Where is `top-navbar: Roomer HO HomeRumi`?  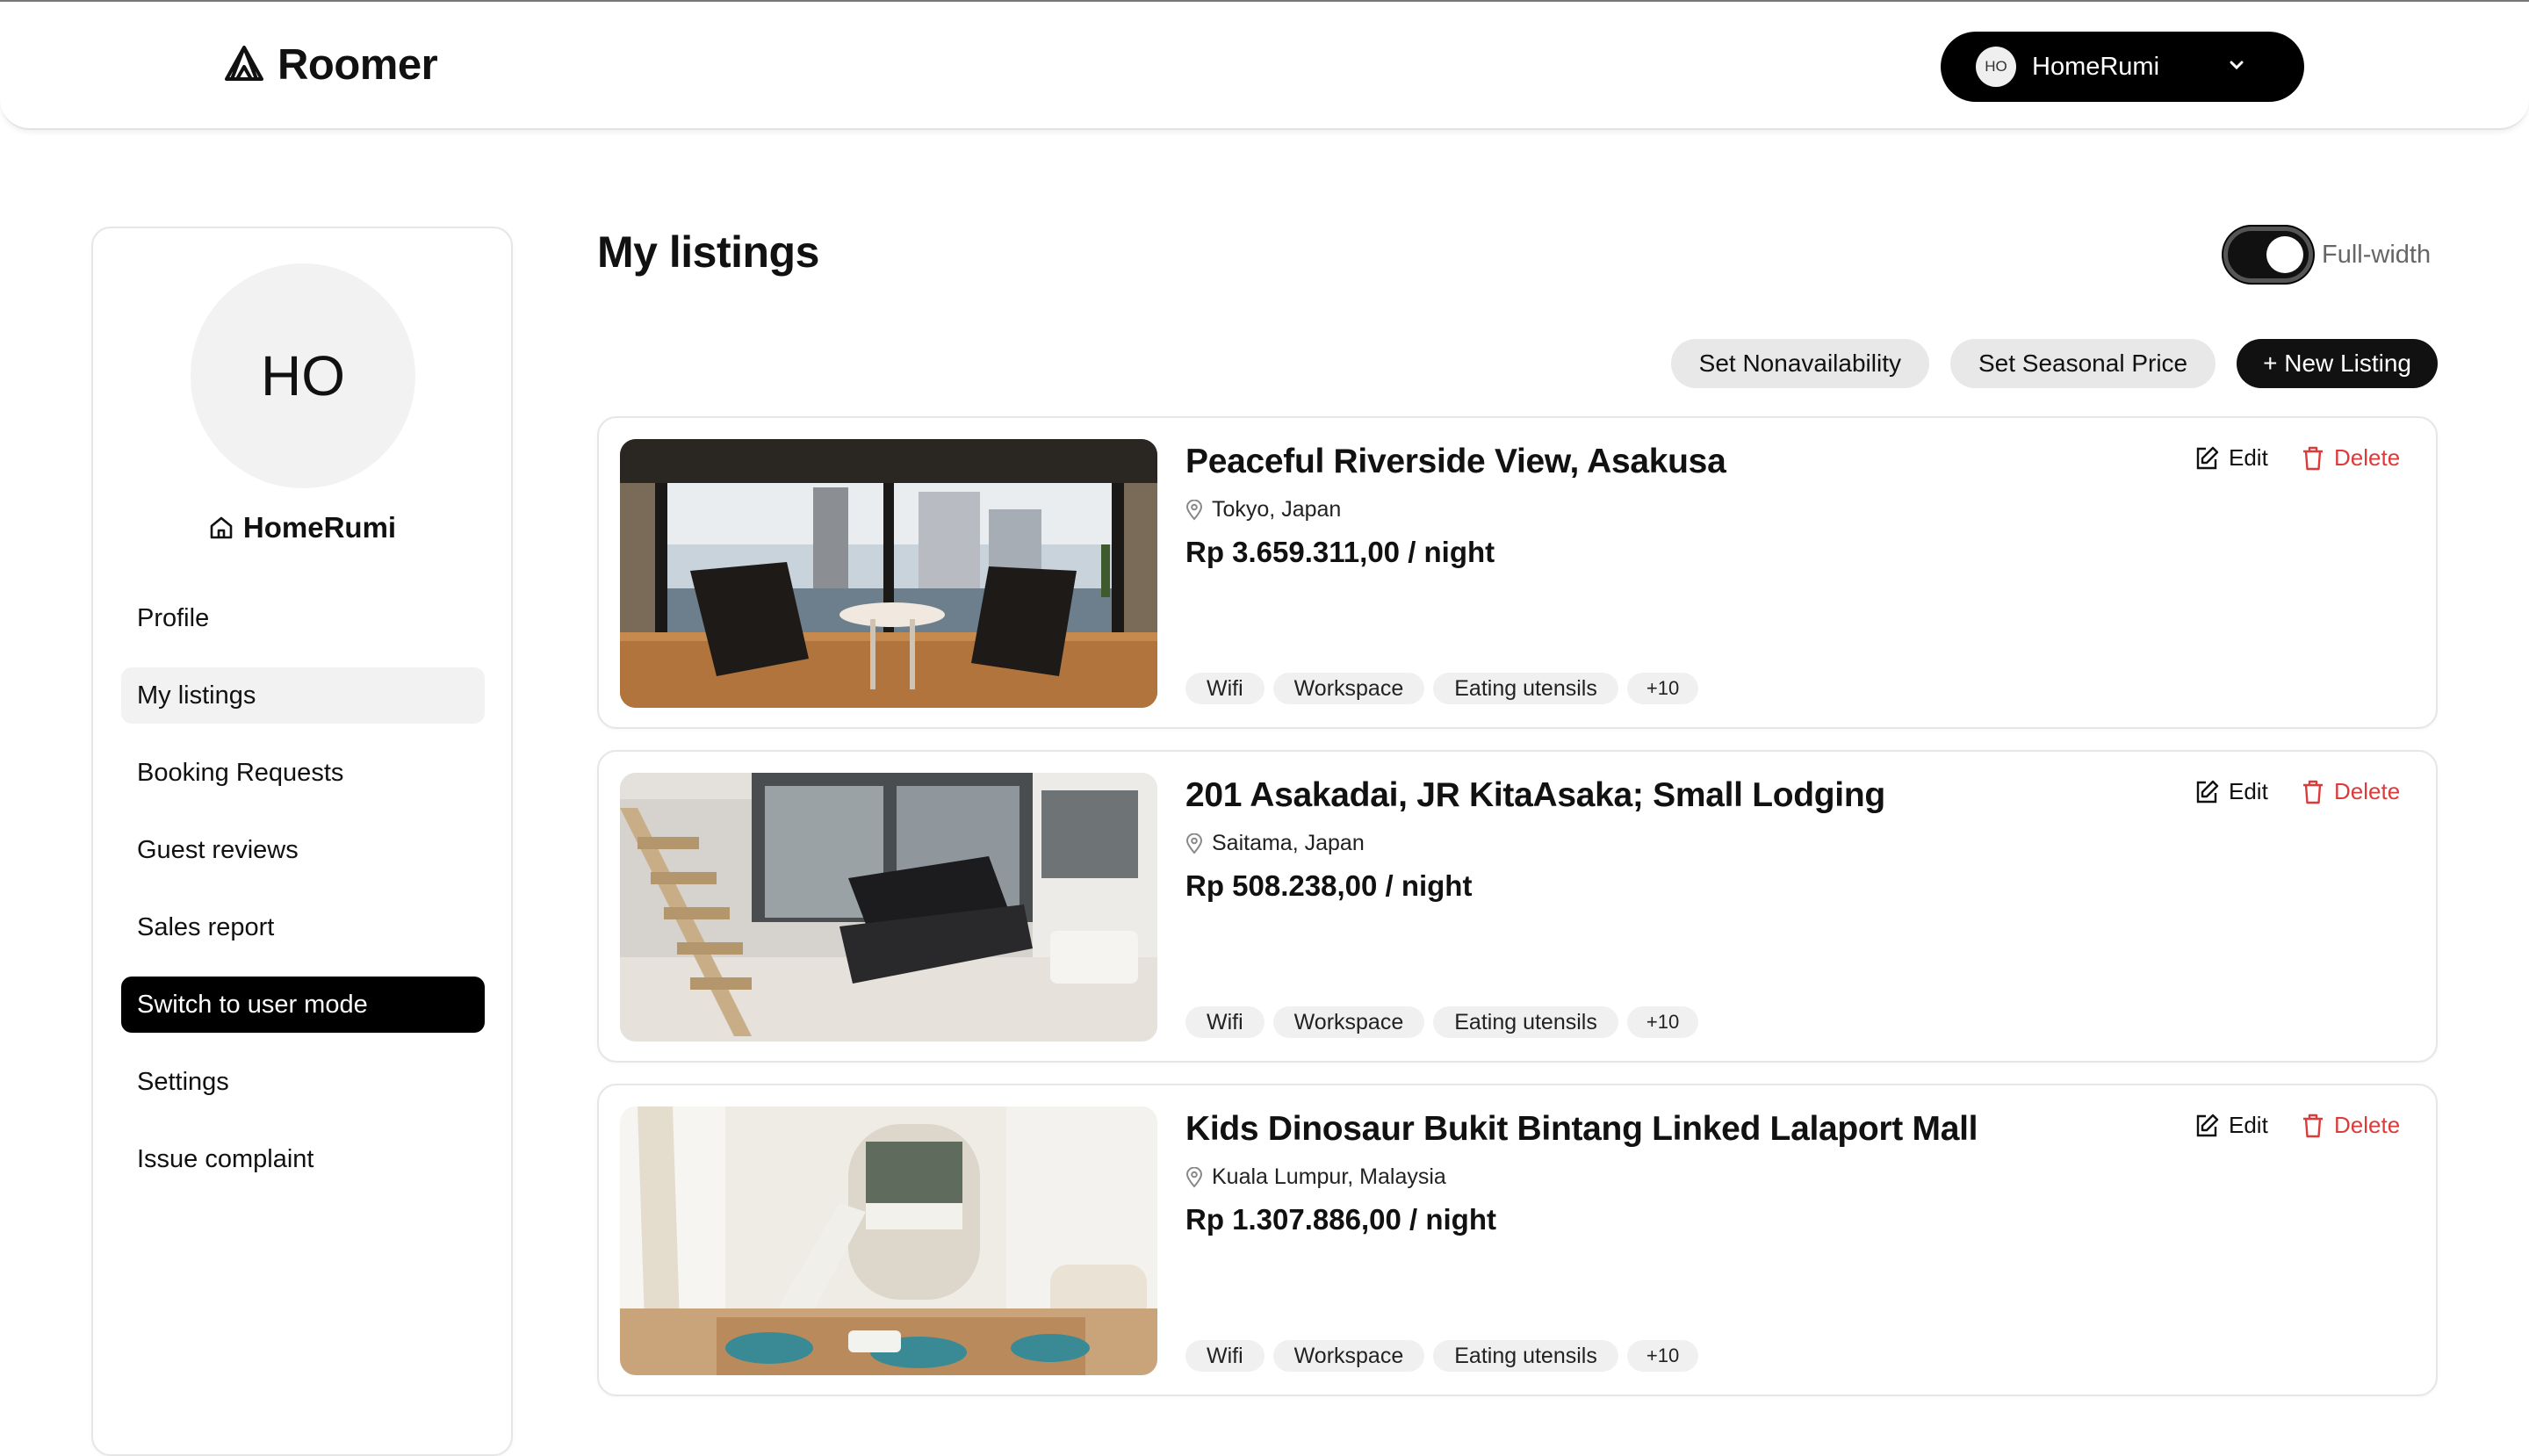
top-navbar: Roomer HO HomeRumi is located at coordinates (1265, 65).